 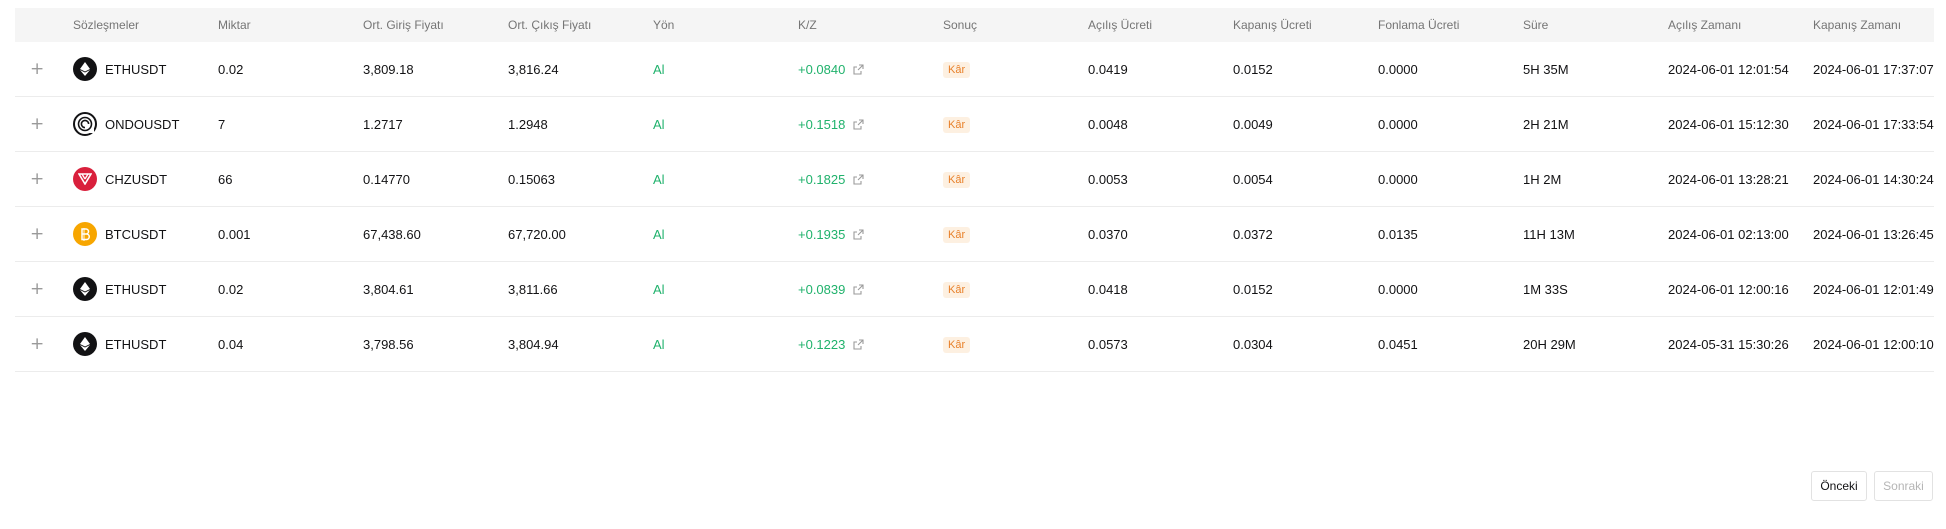 What do you see at coordinates (1253, 179) in the screenshot?
I see `closing-fee-value: 0.0054` at bounding box center [1253, 179].